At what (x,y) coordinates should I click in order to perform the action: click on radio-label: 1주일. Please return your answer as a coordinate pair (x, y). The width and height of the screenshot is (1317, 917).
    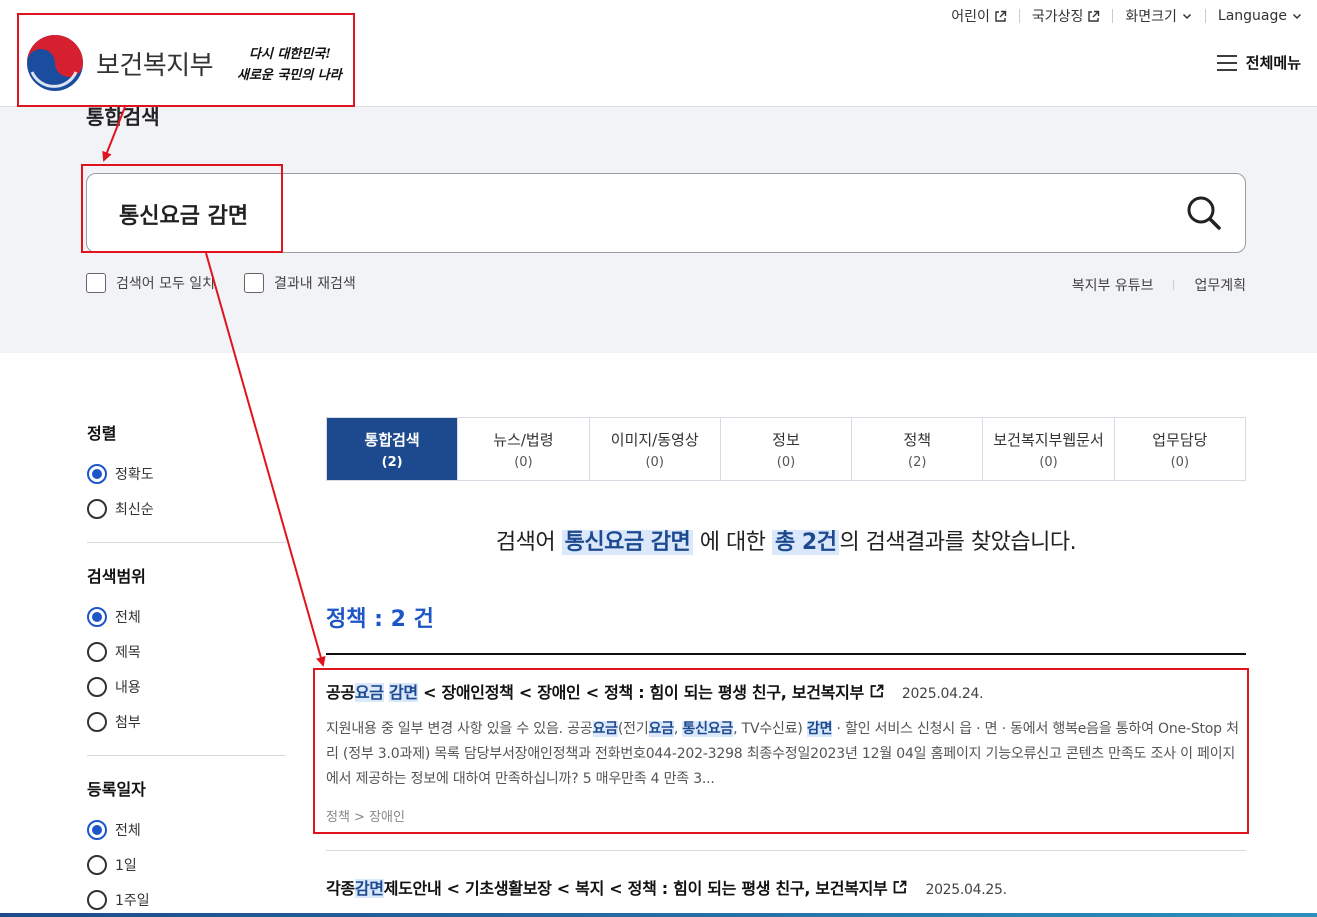
    Looking at the image, I should click on (132, 900).